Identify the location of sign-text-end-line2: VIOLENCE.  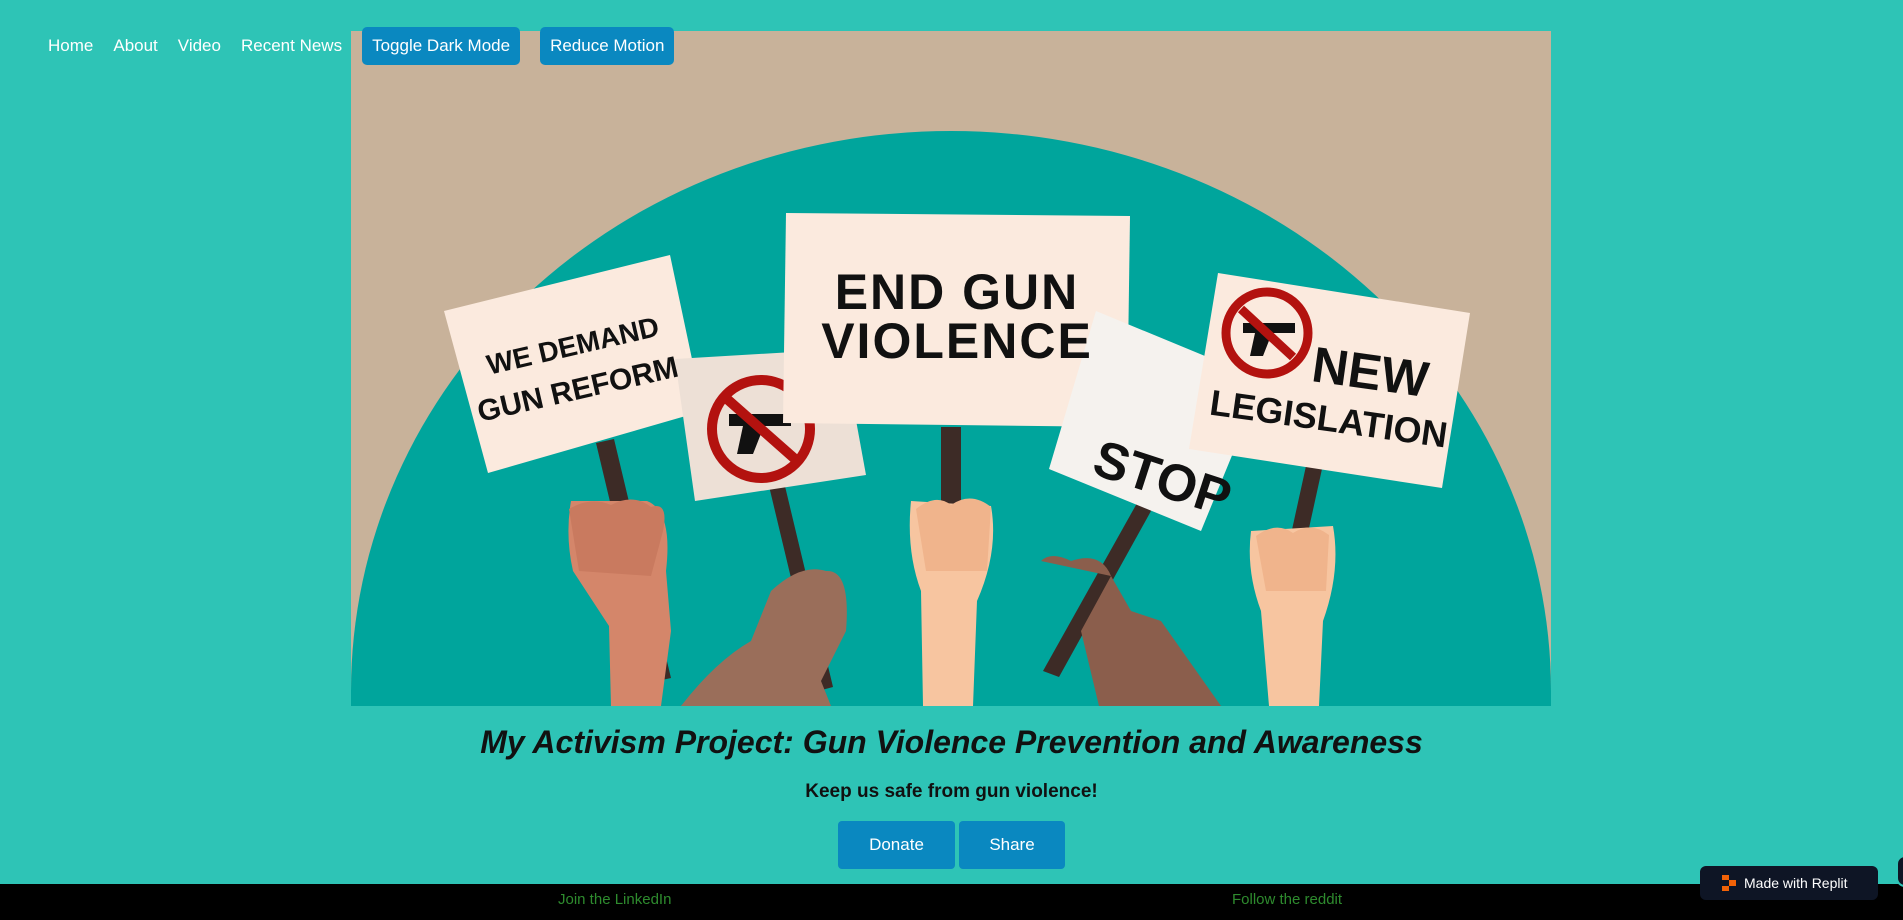
(957, 341).